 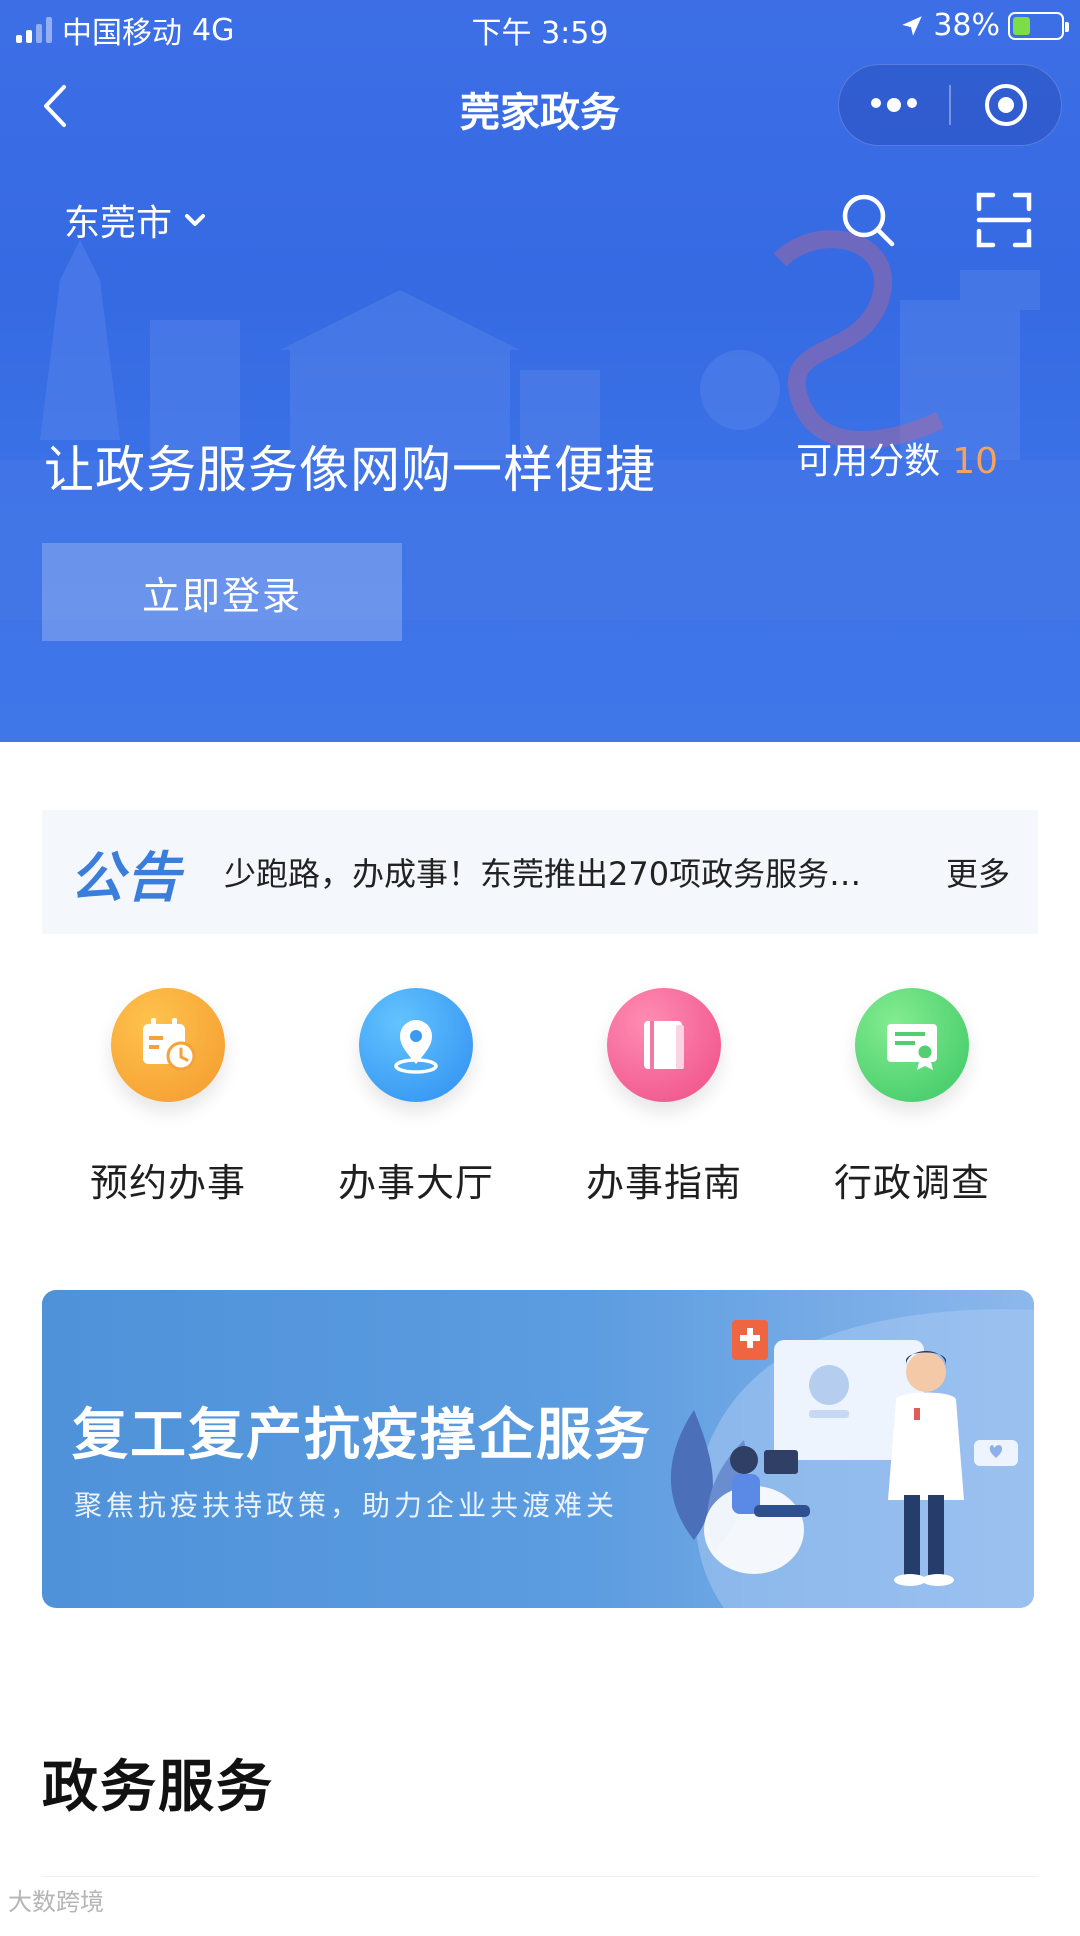 I want to click on more-dots-icon, so click(x=894, y=105).